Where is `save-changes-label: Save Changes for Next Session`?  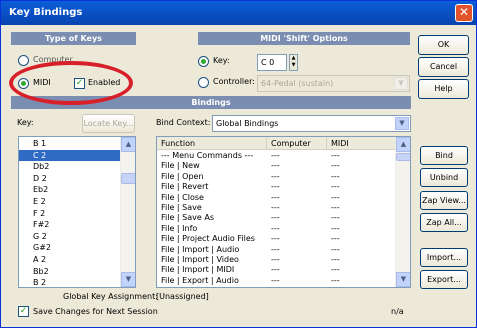 save-changes-label: Save Changes for Next Session is located at coordinates (95, 311).